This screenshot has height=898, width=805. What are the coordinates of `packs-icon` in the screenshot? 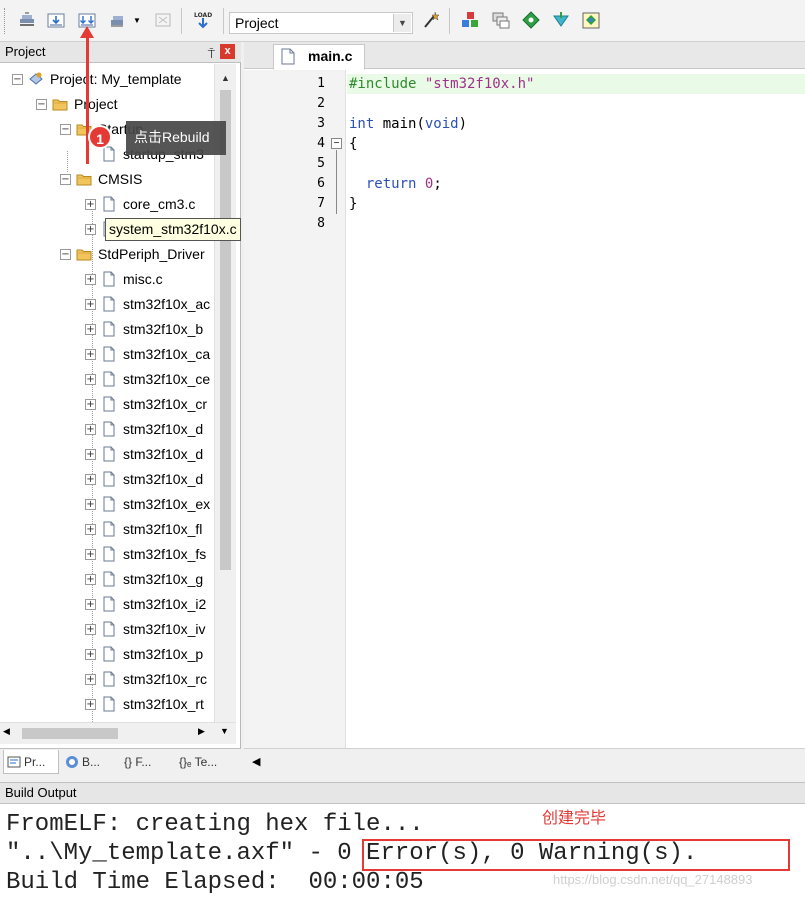 It's located at (591, 20).